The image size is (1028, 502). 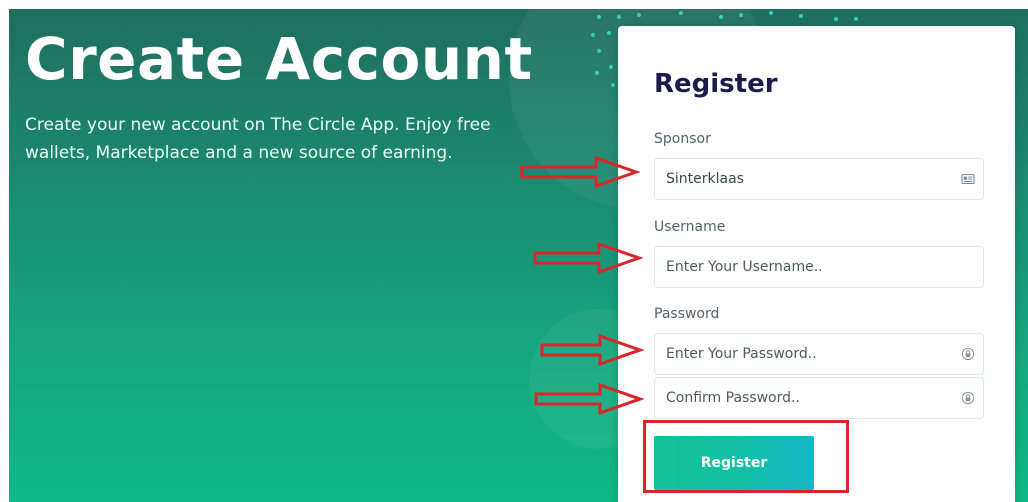 What do you see at coordinates (690, 227) in the screenshot?
I see `username-label: Username` at bounding box center [690, 227].